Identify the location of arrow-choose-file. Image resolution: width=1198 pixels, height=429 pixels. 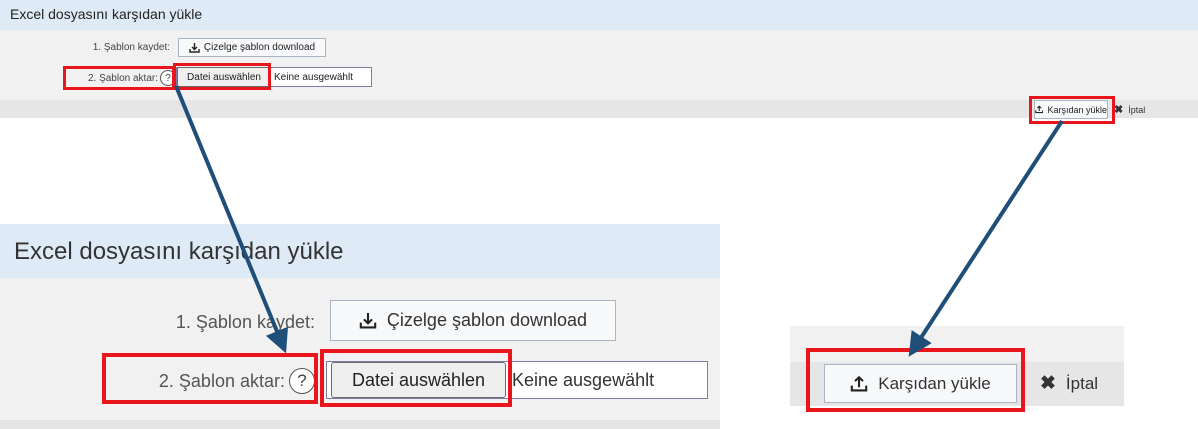
(231, 219).